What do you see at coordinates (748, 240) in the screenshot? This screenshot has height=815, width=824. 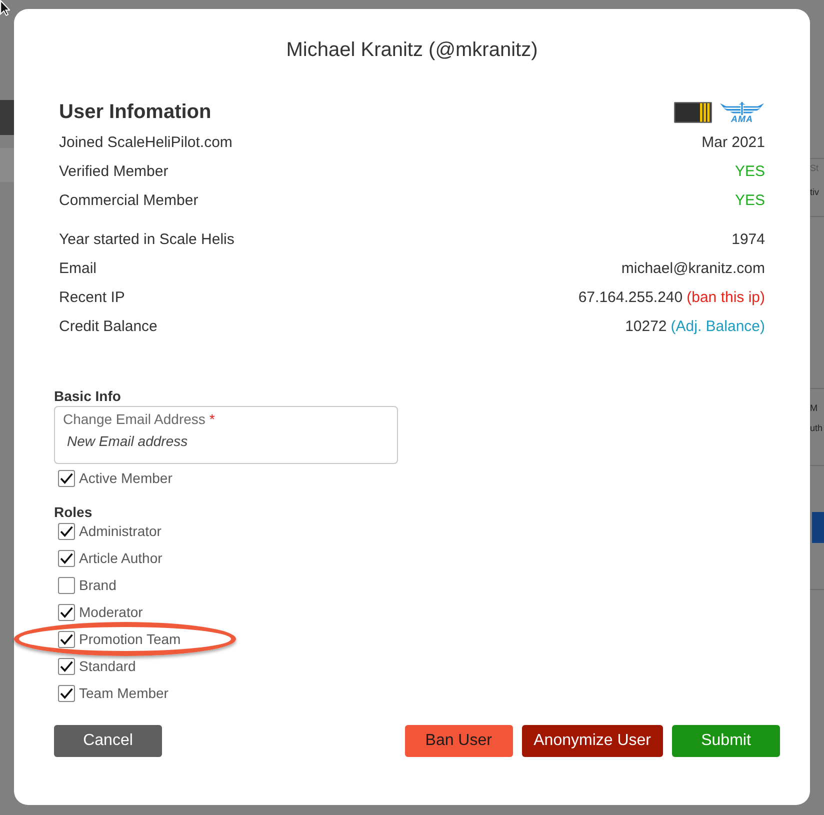 I see `info-value: 1974` at bounding box center [748, 240].